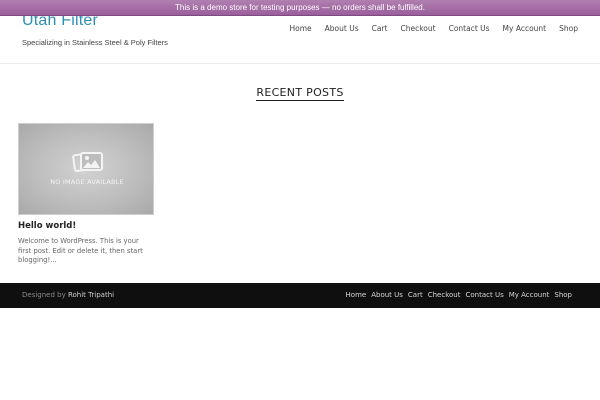 This screenshot has width=600, height=400. What do you see at coordinates (380, 28) in the screenshot?
I see `nav-cart-link: Cart` at bounding box center [380, 28].